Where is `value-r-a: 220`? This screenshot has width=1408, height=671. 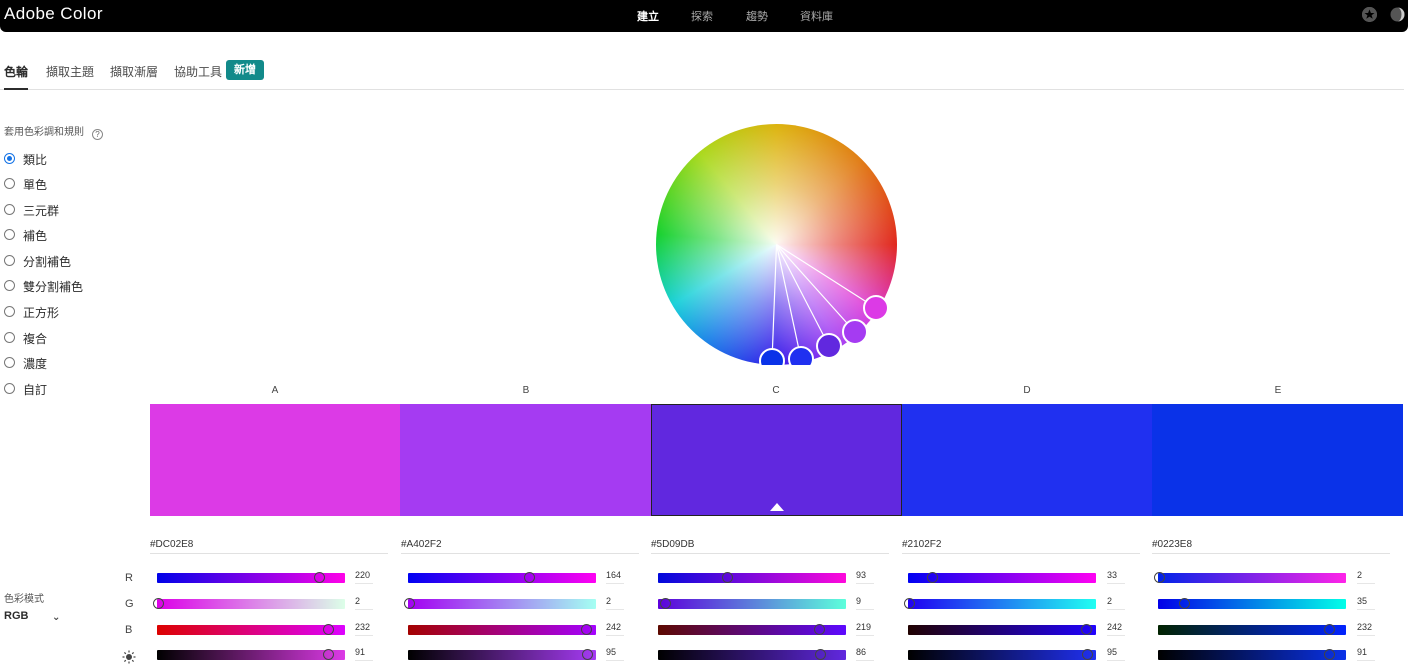 value-r-a: 220 is located at coordinates (364, 577).